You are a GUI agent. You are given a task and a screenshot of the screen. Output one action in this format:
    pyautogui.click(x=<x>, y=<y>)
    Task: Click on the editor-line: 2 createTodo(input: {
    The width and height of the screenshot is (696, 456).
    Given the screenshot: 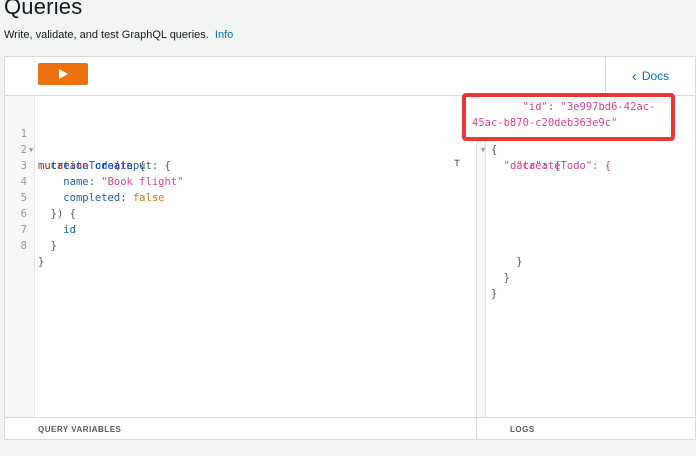 What is the action you would take?
    pyautogui.click(x=88, y=149)
    